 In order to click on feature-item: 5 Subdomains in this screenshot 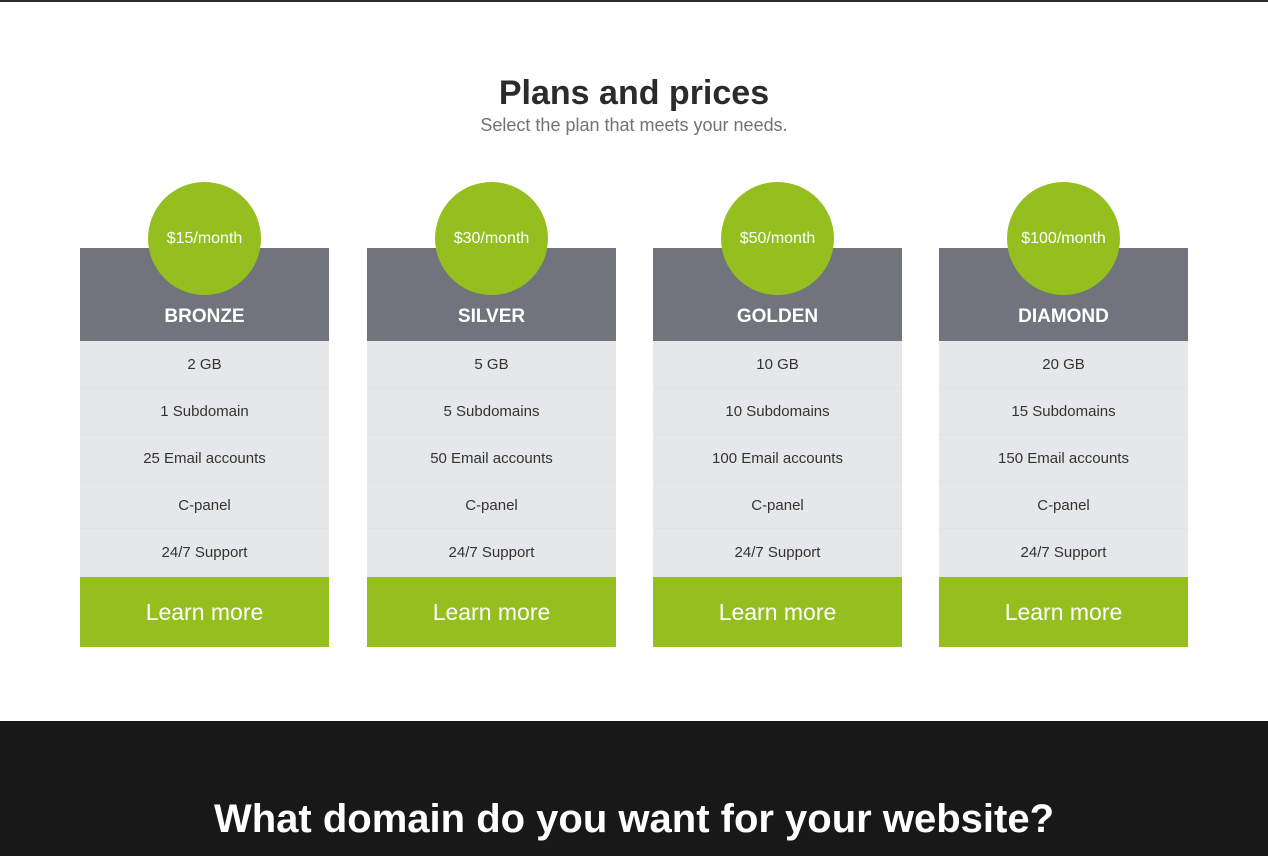, I will do `click(491, 411)`.